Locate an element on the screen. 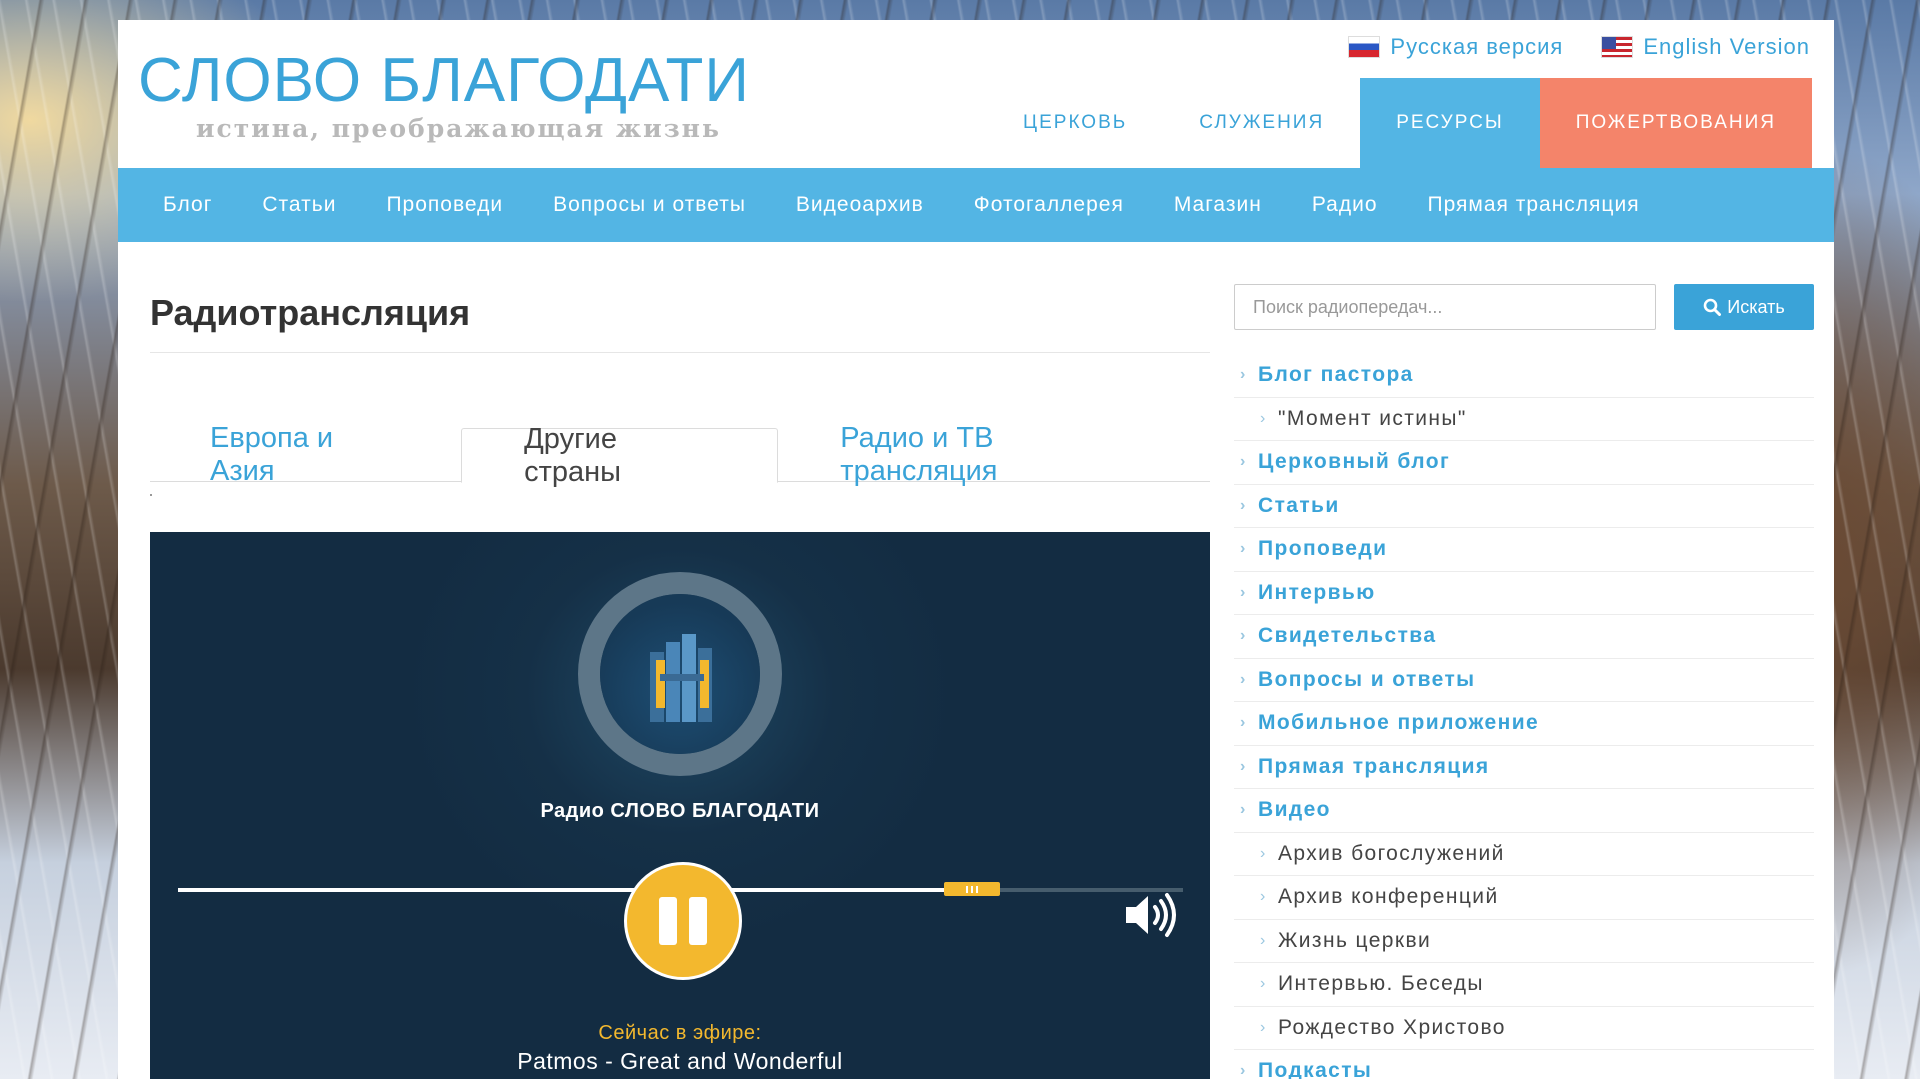 This screenshot has width=1920, height=1079. sidebar-item: › Блог пастора is located at coordinates (1524, 376).